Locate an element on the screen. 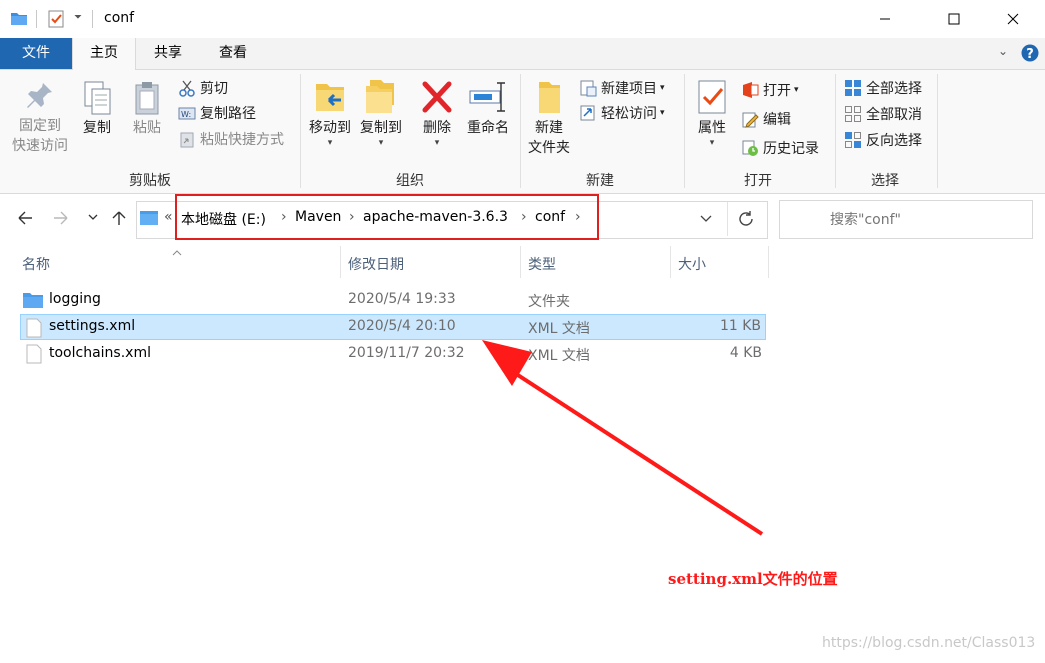 The image size is (1045, 663). help-icon: ? is located at coordinates (1030, 55).